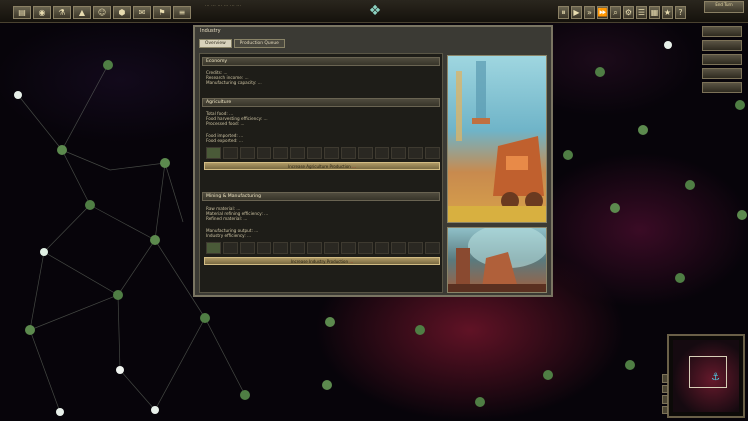  I want to click on minimap: ⚓, so click(703, 376).